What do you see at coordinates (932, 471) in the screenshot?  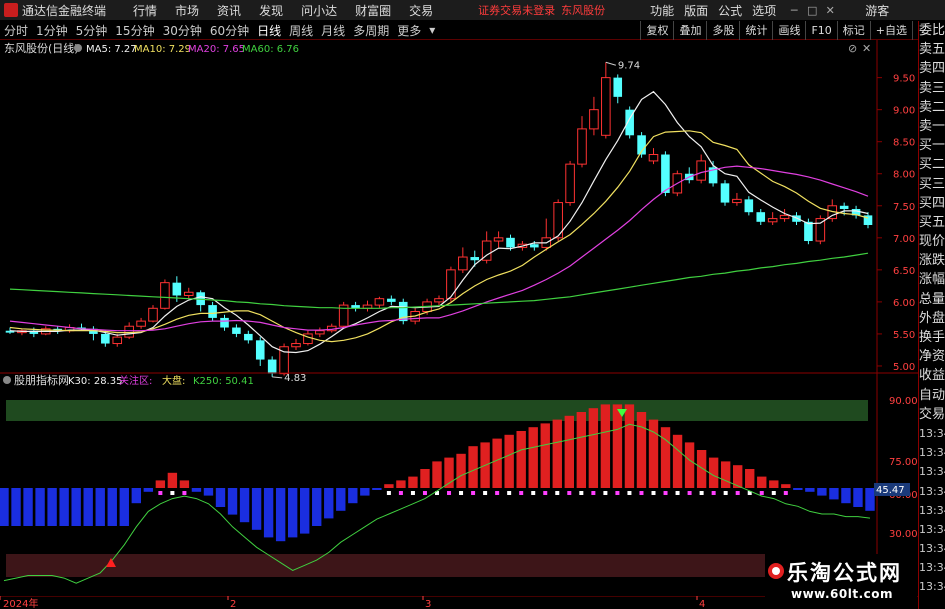 I see `quote-field-23: 13:34` at bounding box center [932, 471].